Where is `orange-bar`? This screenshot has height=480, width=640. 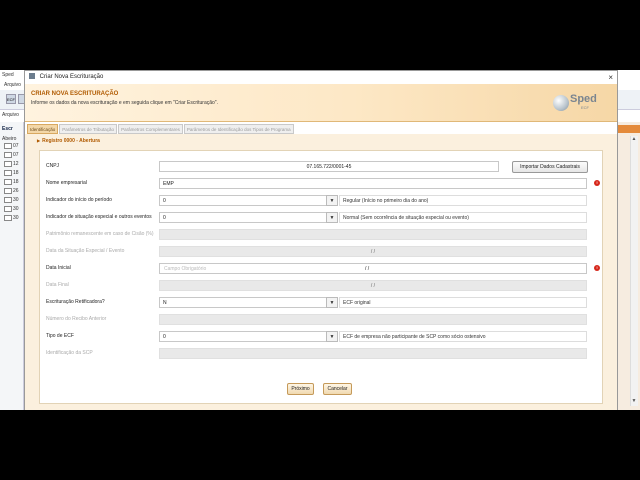 orange-bar is located at coordinates (628, 129).